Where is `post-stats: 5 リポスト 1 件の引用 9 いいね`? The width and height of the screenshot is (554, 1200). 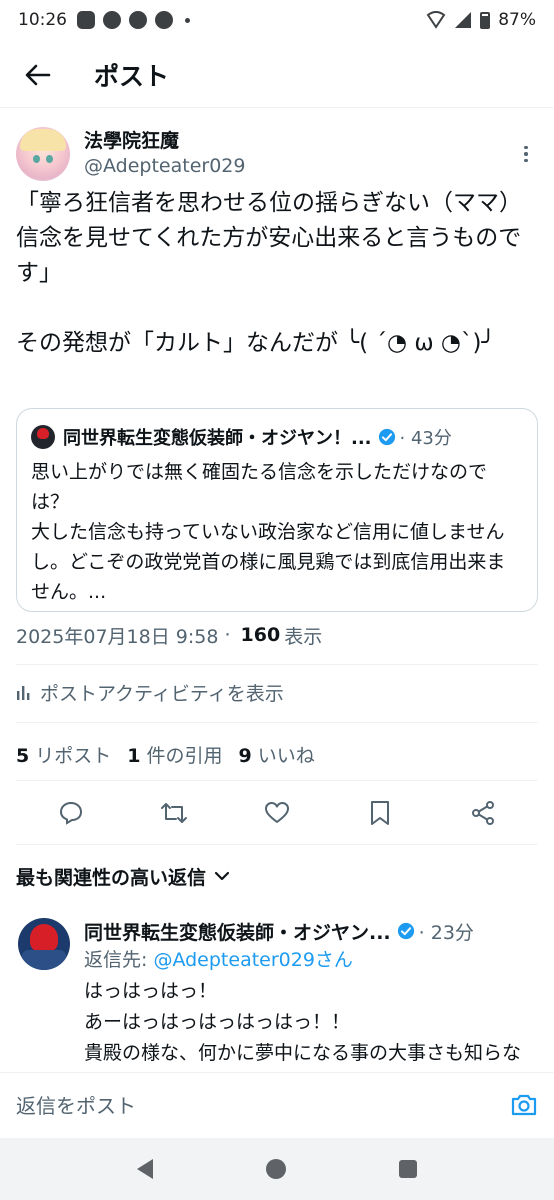
post-stats: 5 リポスト 1 件の引用 9 いいね is located at coordinates (173, 754).